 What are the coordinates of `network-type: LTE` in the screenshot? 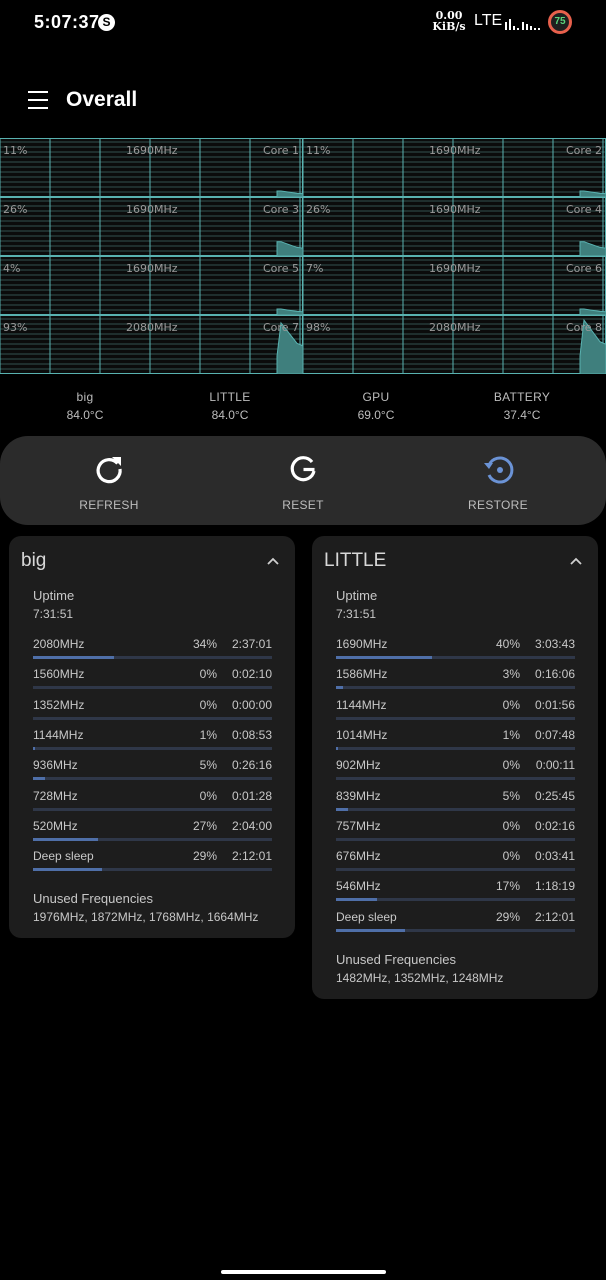 It's located at (488, 20).